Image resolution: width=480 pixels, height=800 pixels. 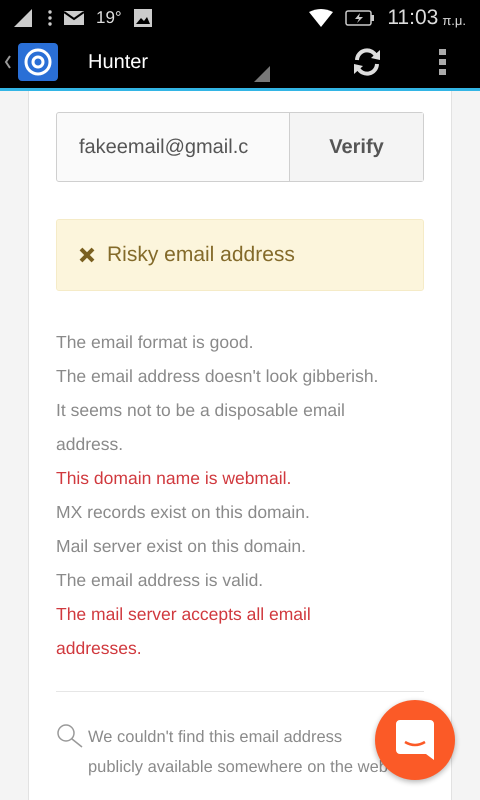 What do you see at coordinates (181, 546) in the screenshot?
I see `check-result: Mail server exist on this domain.` at bounding box center [181, 546].